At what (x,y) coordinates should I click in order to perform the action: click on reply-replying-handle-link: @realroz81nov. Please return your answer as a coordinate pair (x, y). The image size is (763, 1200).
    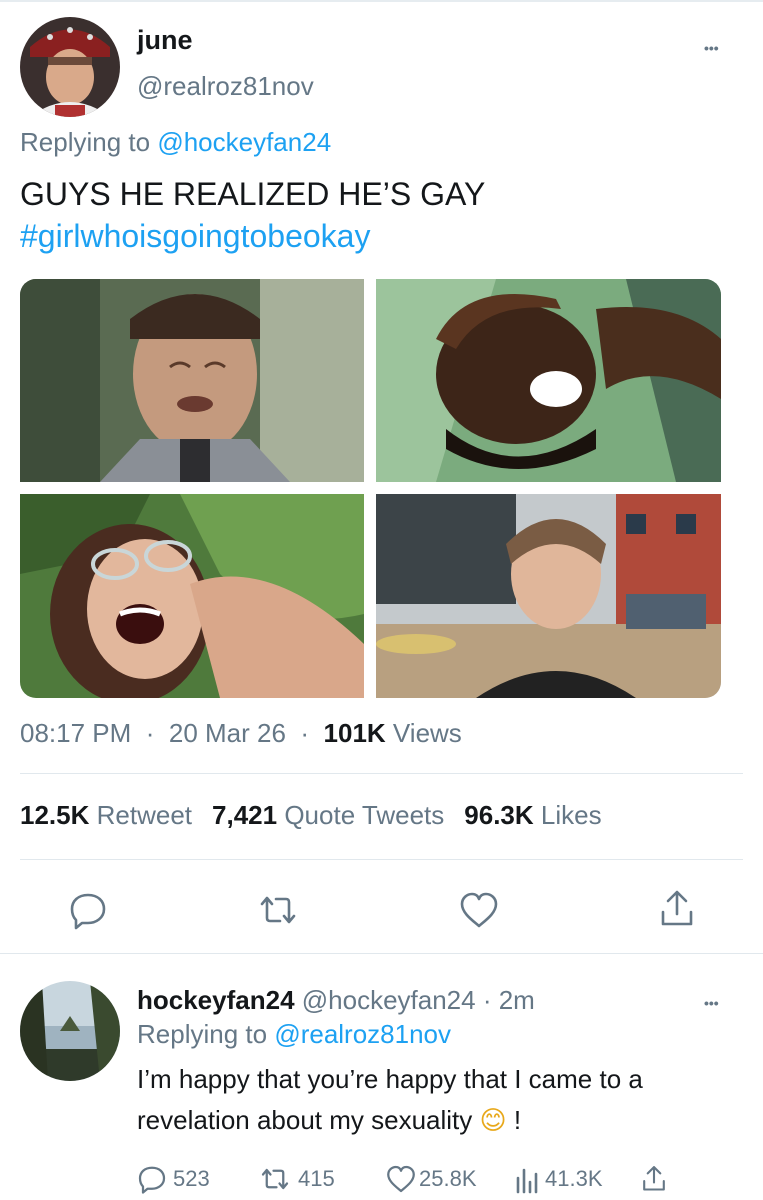
    Looking at the image, I should click on (362, 1034).